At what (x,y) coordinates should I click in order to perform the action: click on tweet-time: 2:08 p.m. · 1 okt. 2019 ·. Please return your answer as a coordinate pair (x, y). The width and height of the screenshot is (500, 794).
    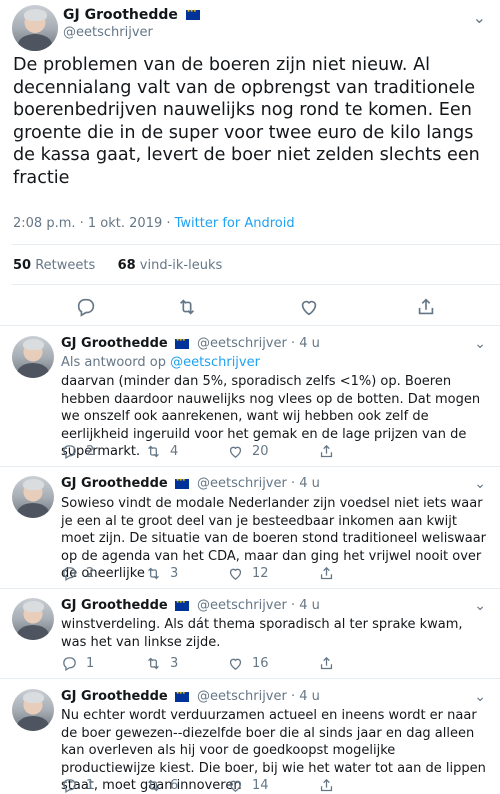
    Looking at the image, I should click on (94, 223).